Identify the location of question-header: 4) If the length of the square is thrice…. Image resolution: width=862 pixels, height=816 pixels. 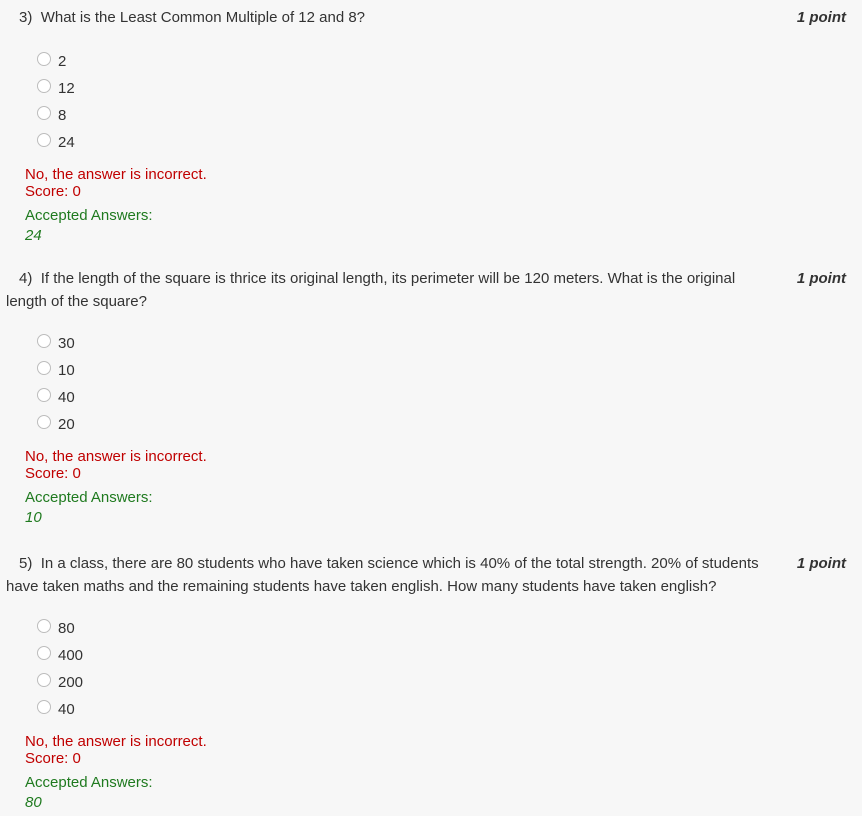
(431, 290).